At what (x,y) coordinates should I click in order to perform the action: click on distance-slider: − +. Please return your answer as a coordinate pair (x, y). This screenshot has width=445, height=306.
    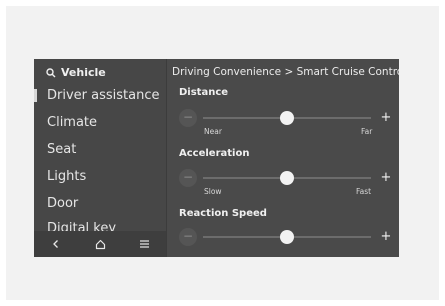
    Looking at the image, I should click on (287, 118).